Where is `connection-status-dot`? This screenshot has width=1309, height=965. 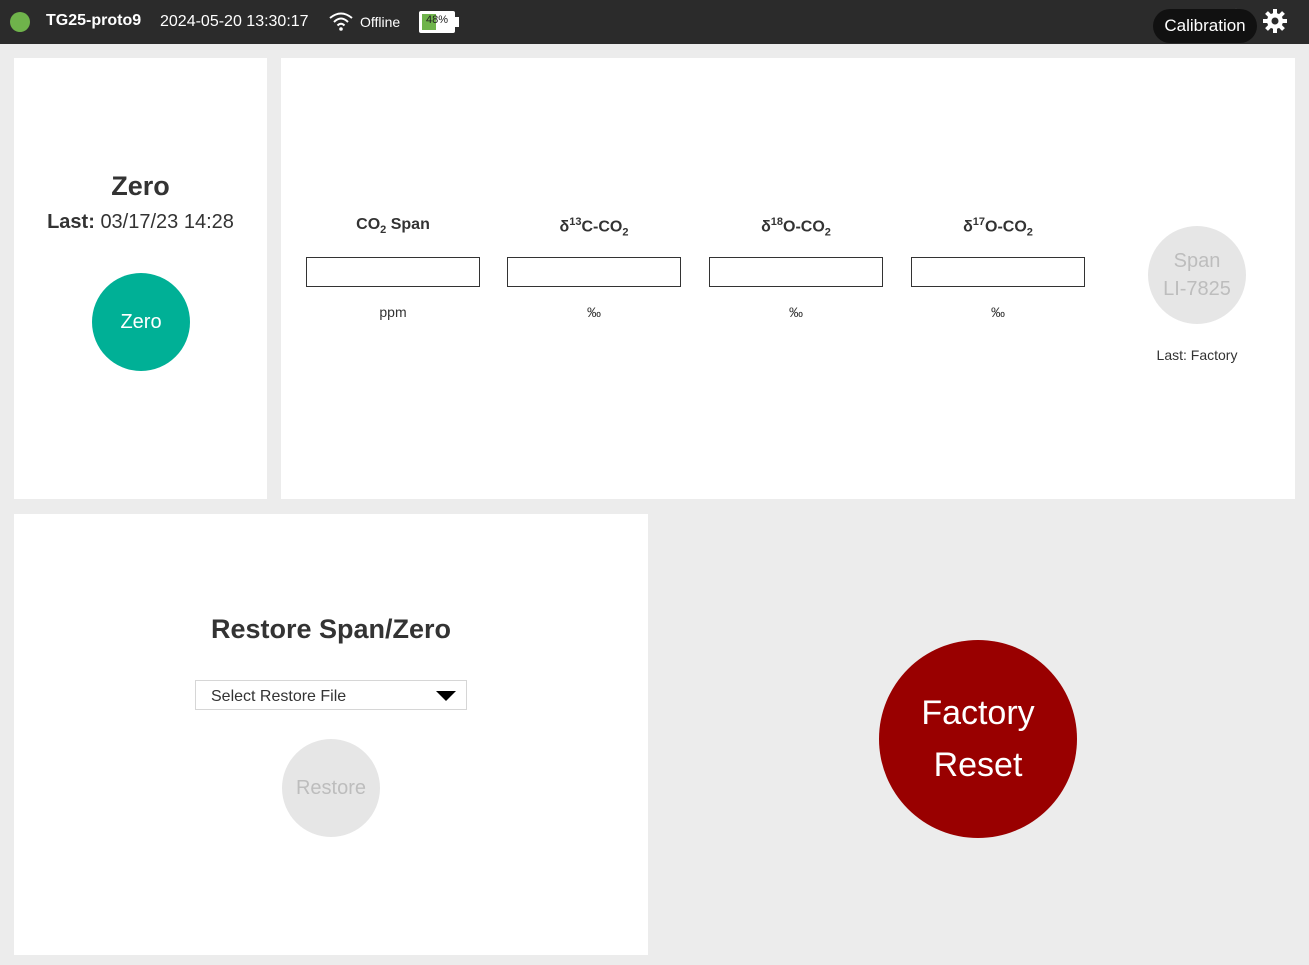
connection-status-dot is located at coordinates (20, 22).